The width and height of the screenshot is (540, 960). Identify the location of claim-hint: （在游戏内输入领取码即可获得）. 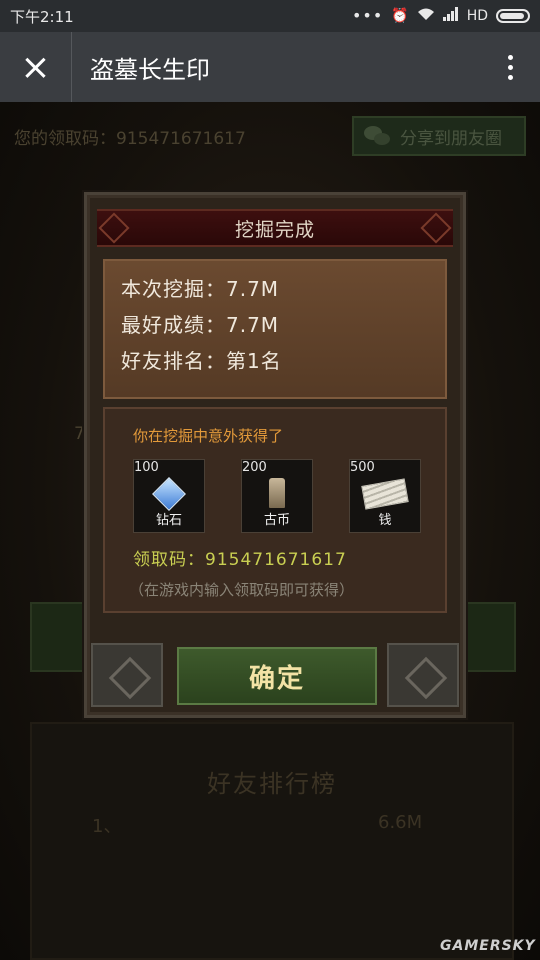
(242, 590).